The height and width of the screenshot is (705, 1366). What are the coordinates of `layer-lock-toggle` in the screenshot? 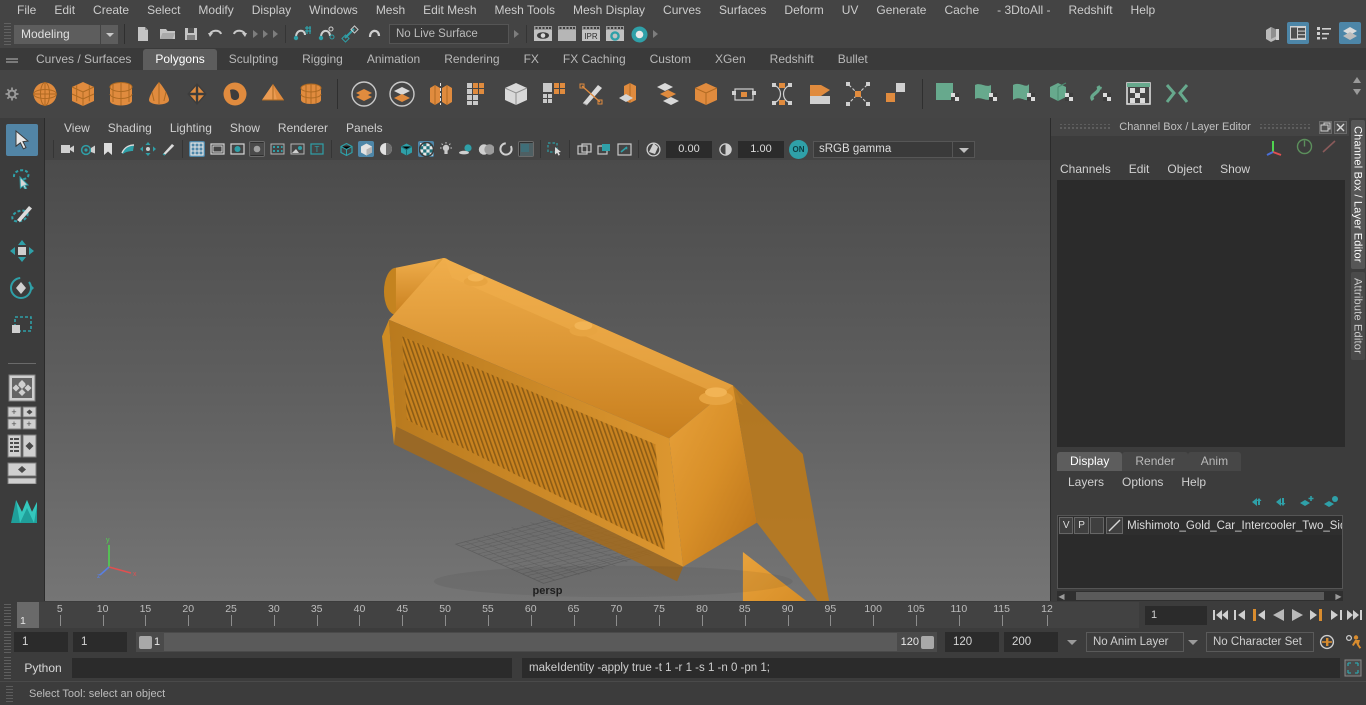 It's located at (1097, 525).